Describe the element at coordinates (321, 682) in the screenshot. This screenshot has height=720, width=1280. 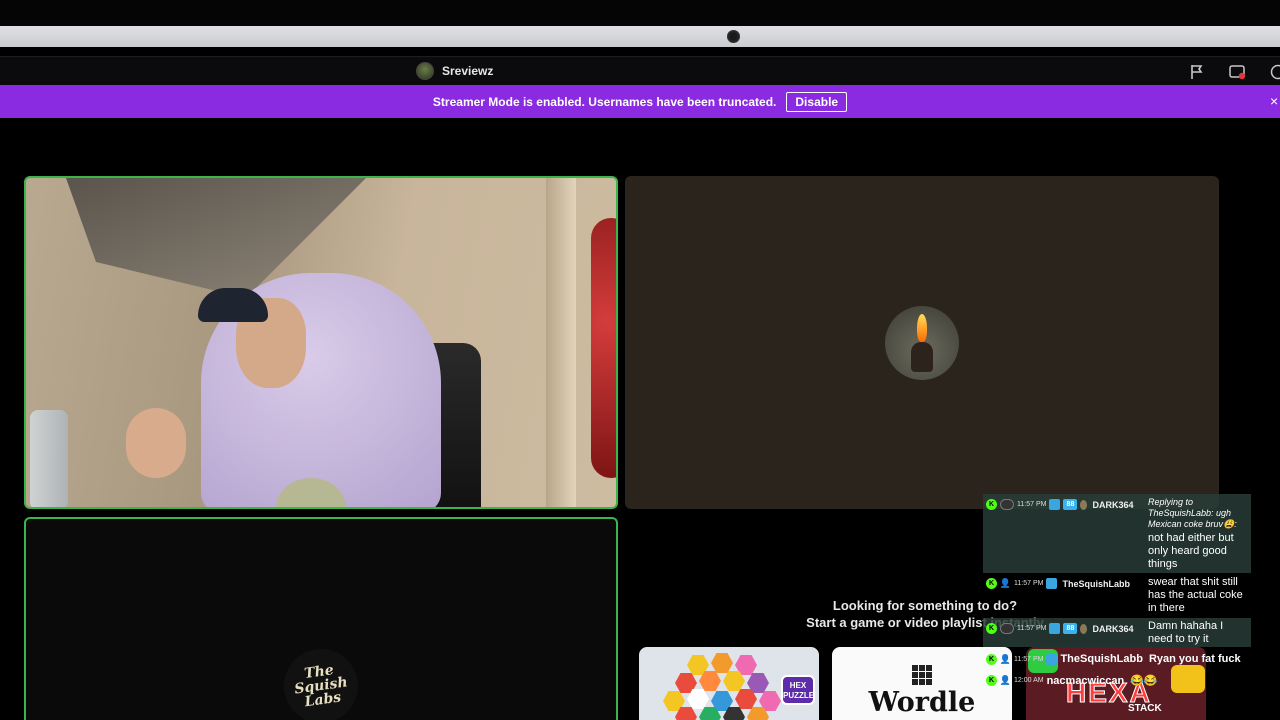
I see `squish-labs-logo: The Squish Labs` at that location.